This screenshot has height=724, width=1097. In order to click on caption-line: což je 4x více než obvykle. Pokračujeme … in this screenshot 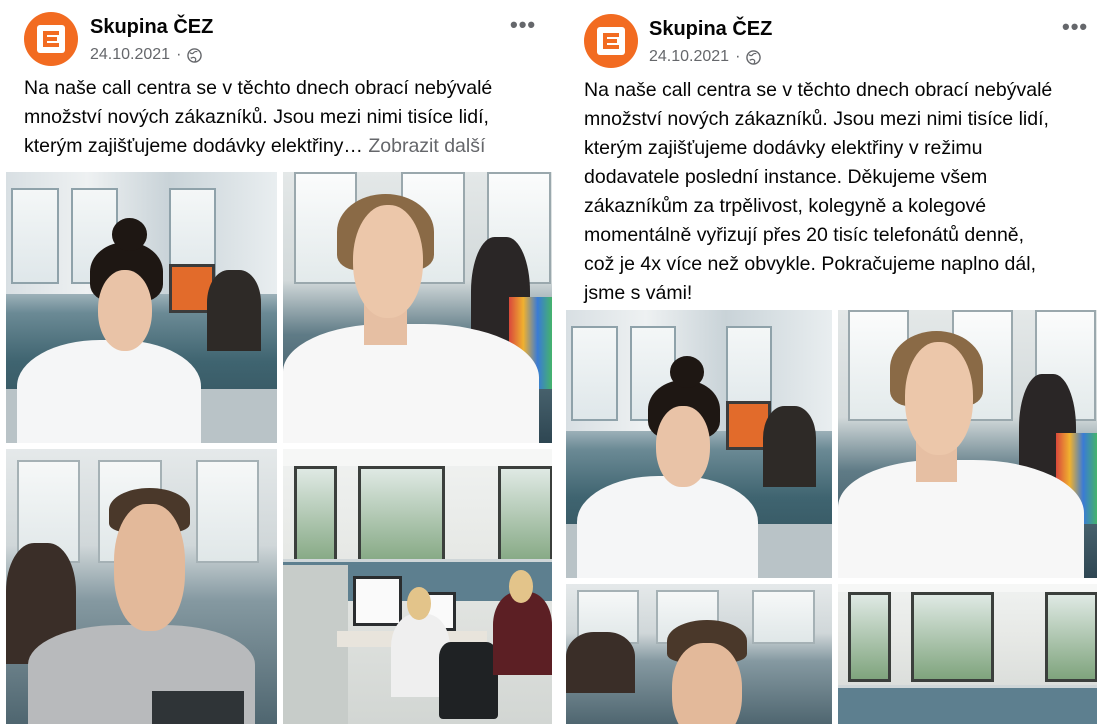, I will do `click(810, 264)`.